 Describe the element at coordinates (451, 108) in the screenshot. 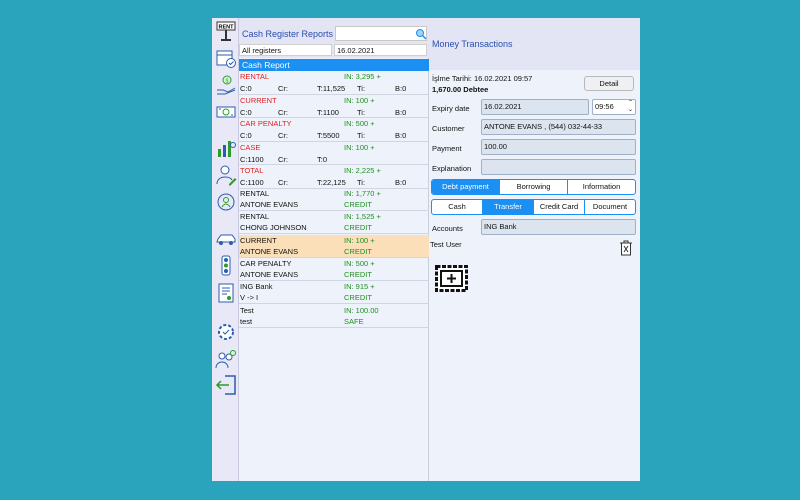

I see `expiry-label: Expiry date` at that location.